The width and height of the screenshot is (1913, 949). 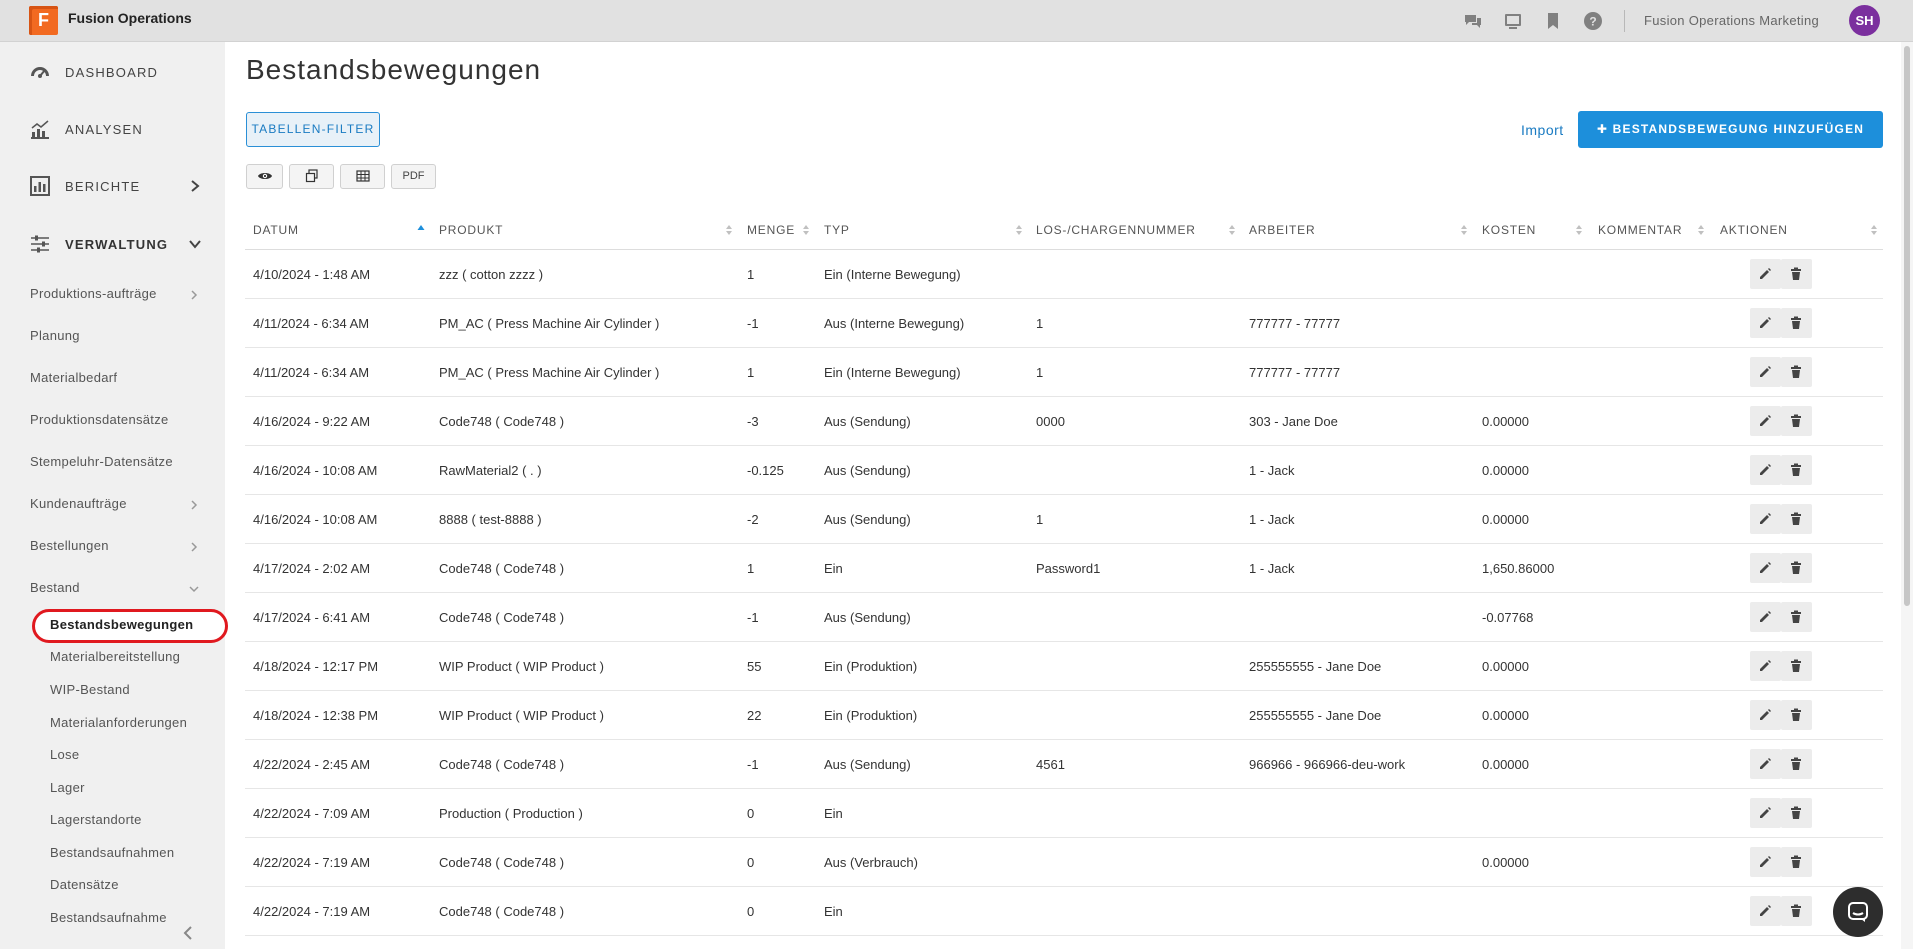 What do you see at coordinates (108, 917) in the screenshot?
I see `nav-bestandsaufnahme: Bestandsaufnahme` at bounding box center [108, 917].